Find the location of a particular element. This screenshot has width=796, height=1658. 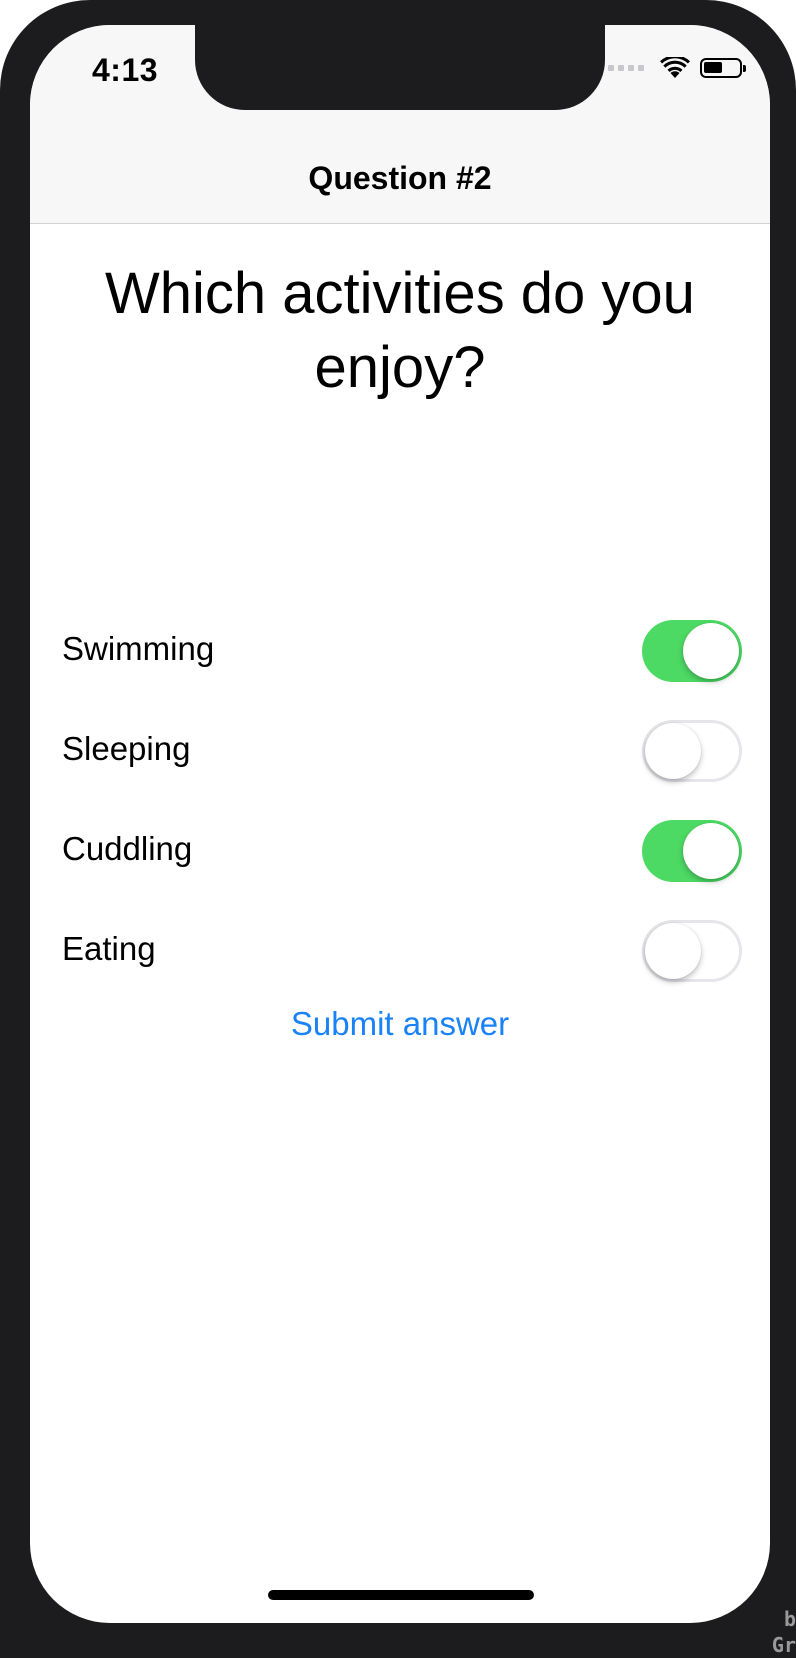

option-label: Swimming is located at coordinates (138, 648).